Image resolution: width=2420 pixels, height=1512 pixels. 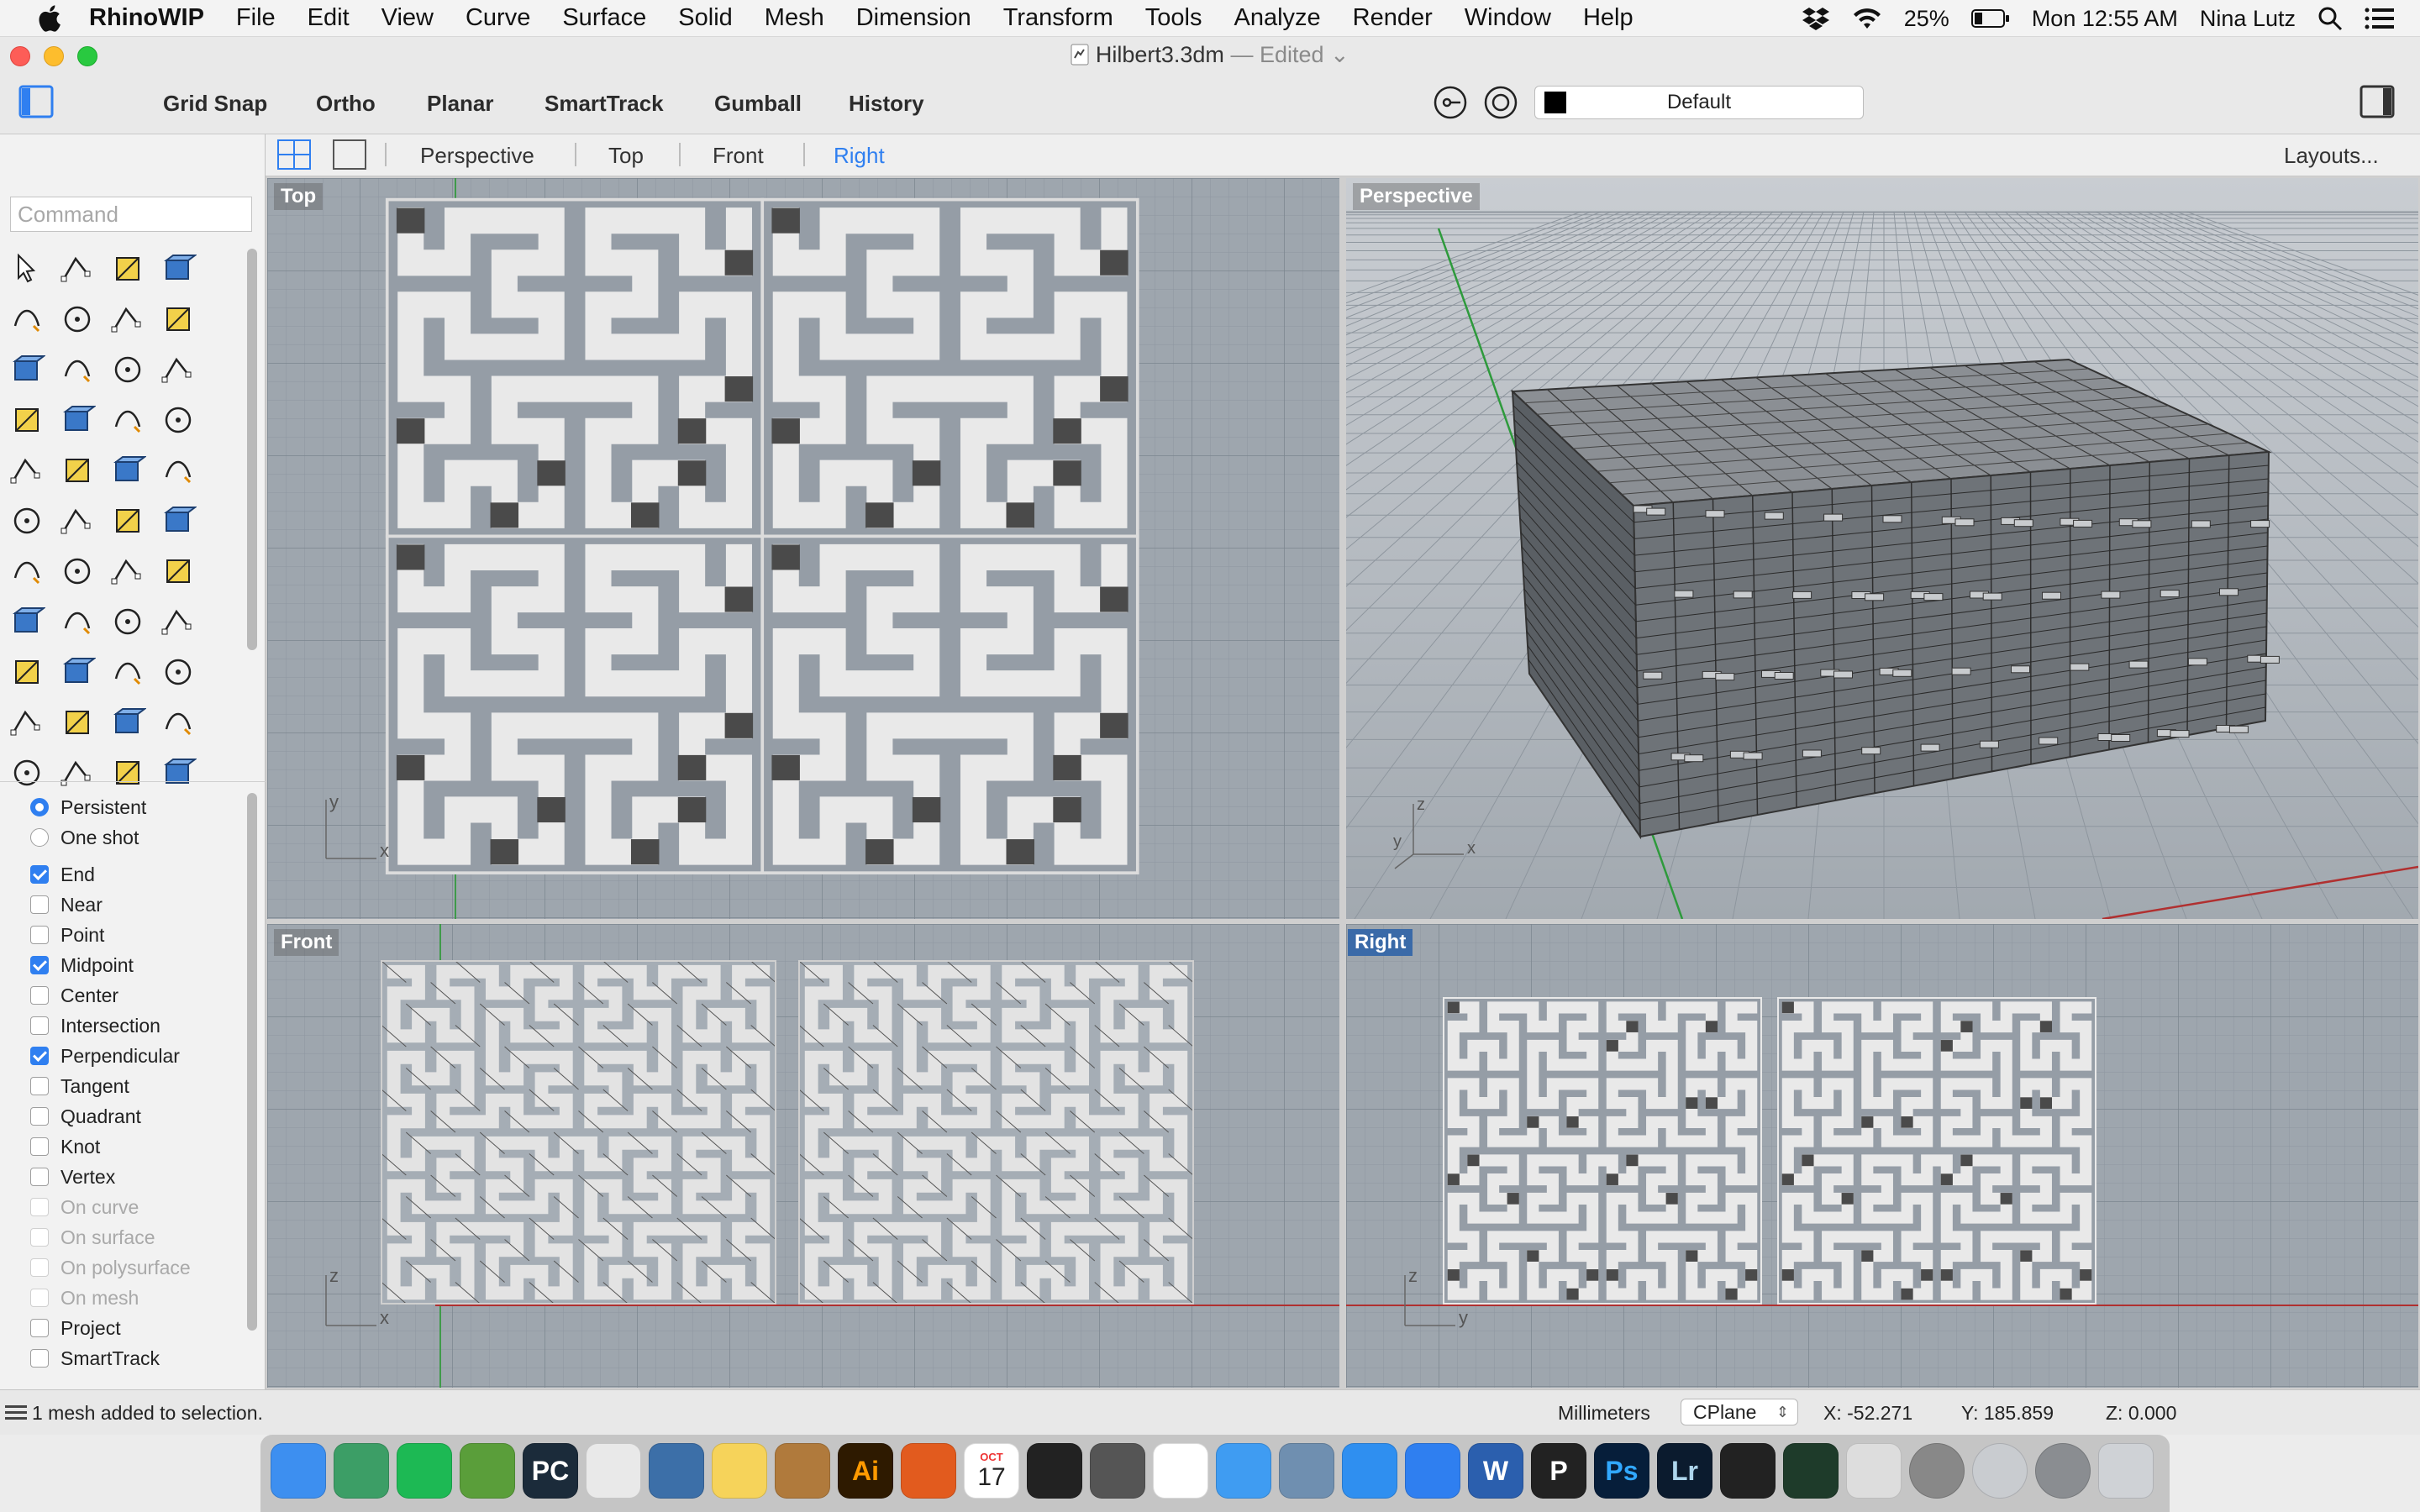 What do you see at coordinates (2105, 19) in the screenshot?
I see `menu-clock: Mon 12:55 AM` at bounding box center [2105, 19].